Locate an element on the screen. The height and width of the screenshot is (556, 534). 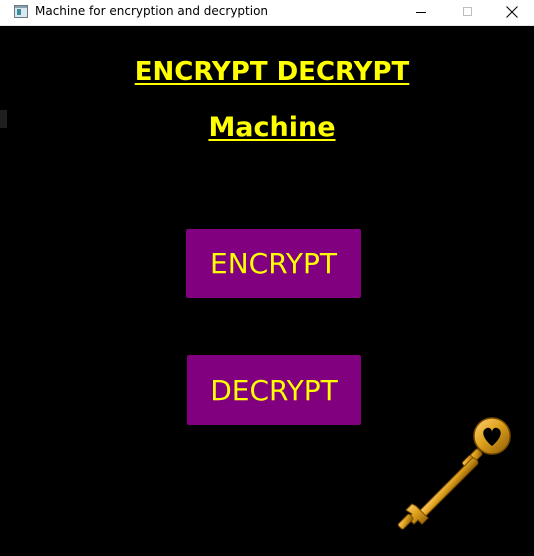
encrypt-button: ENCRYPT is located at coordinates (273, 263).